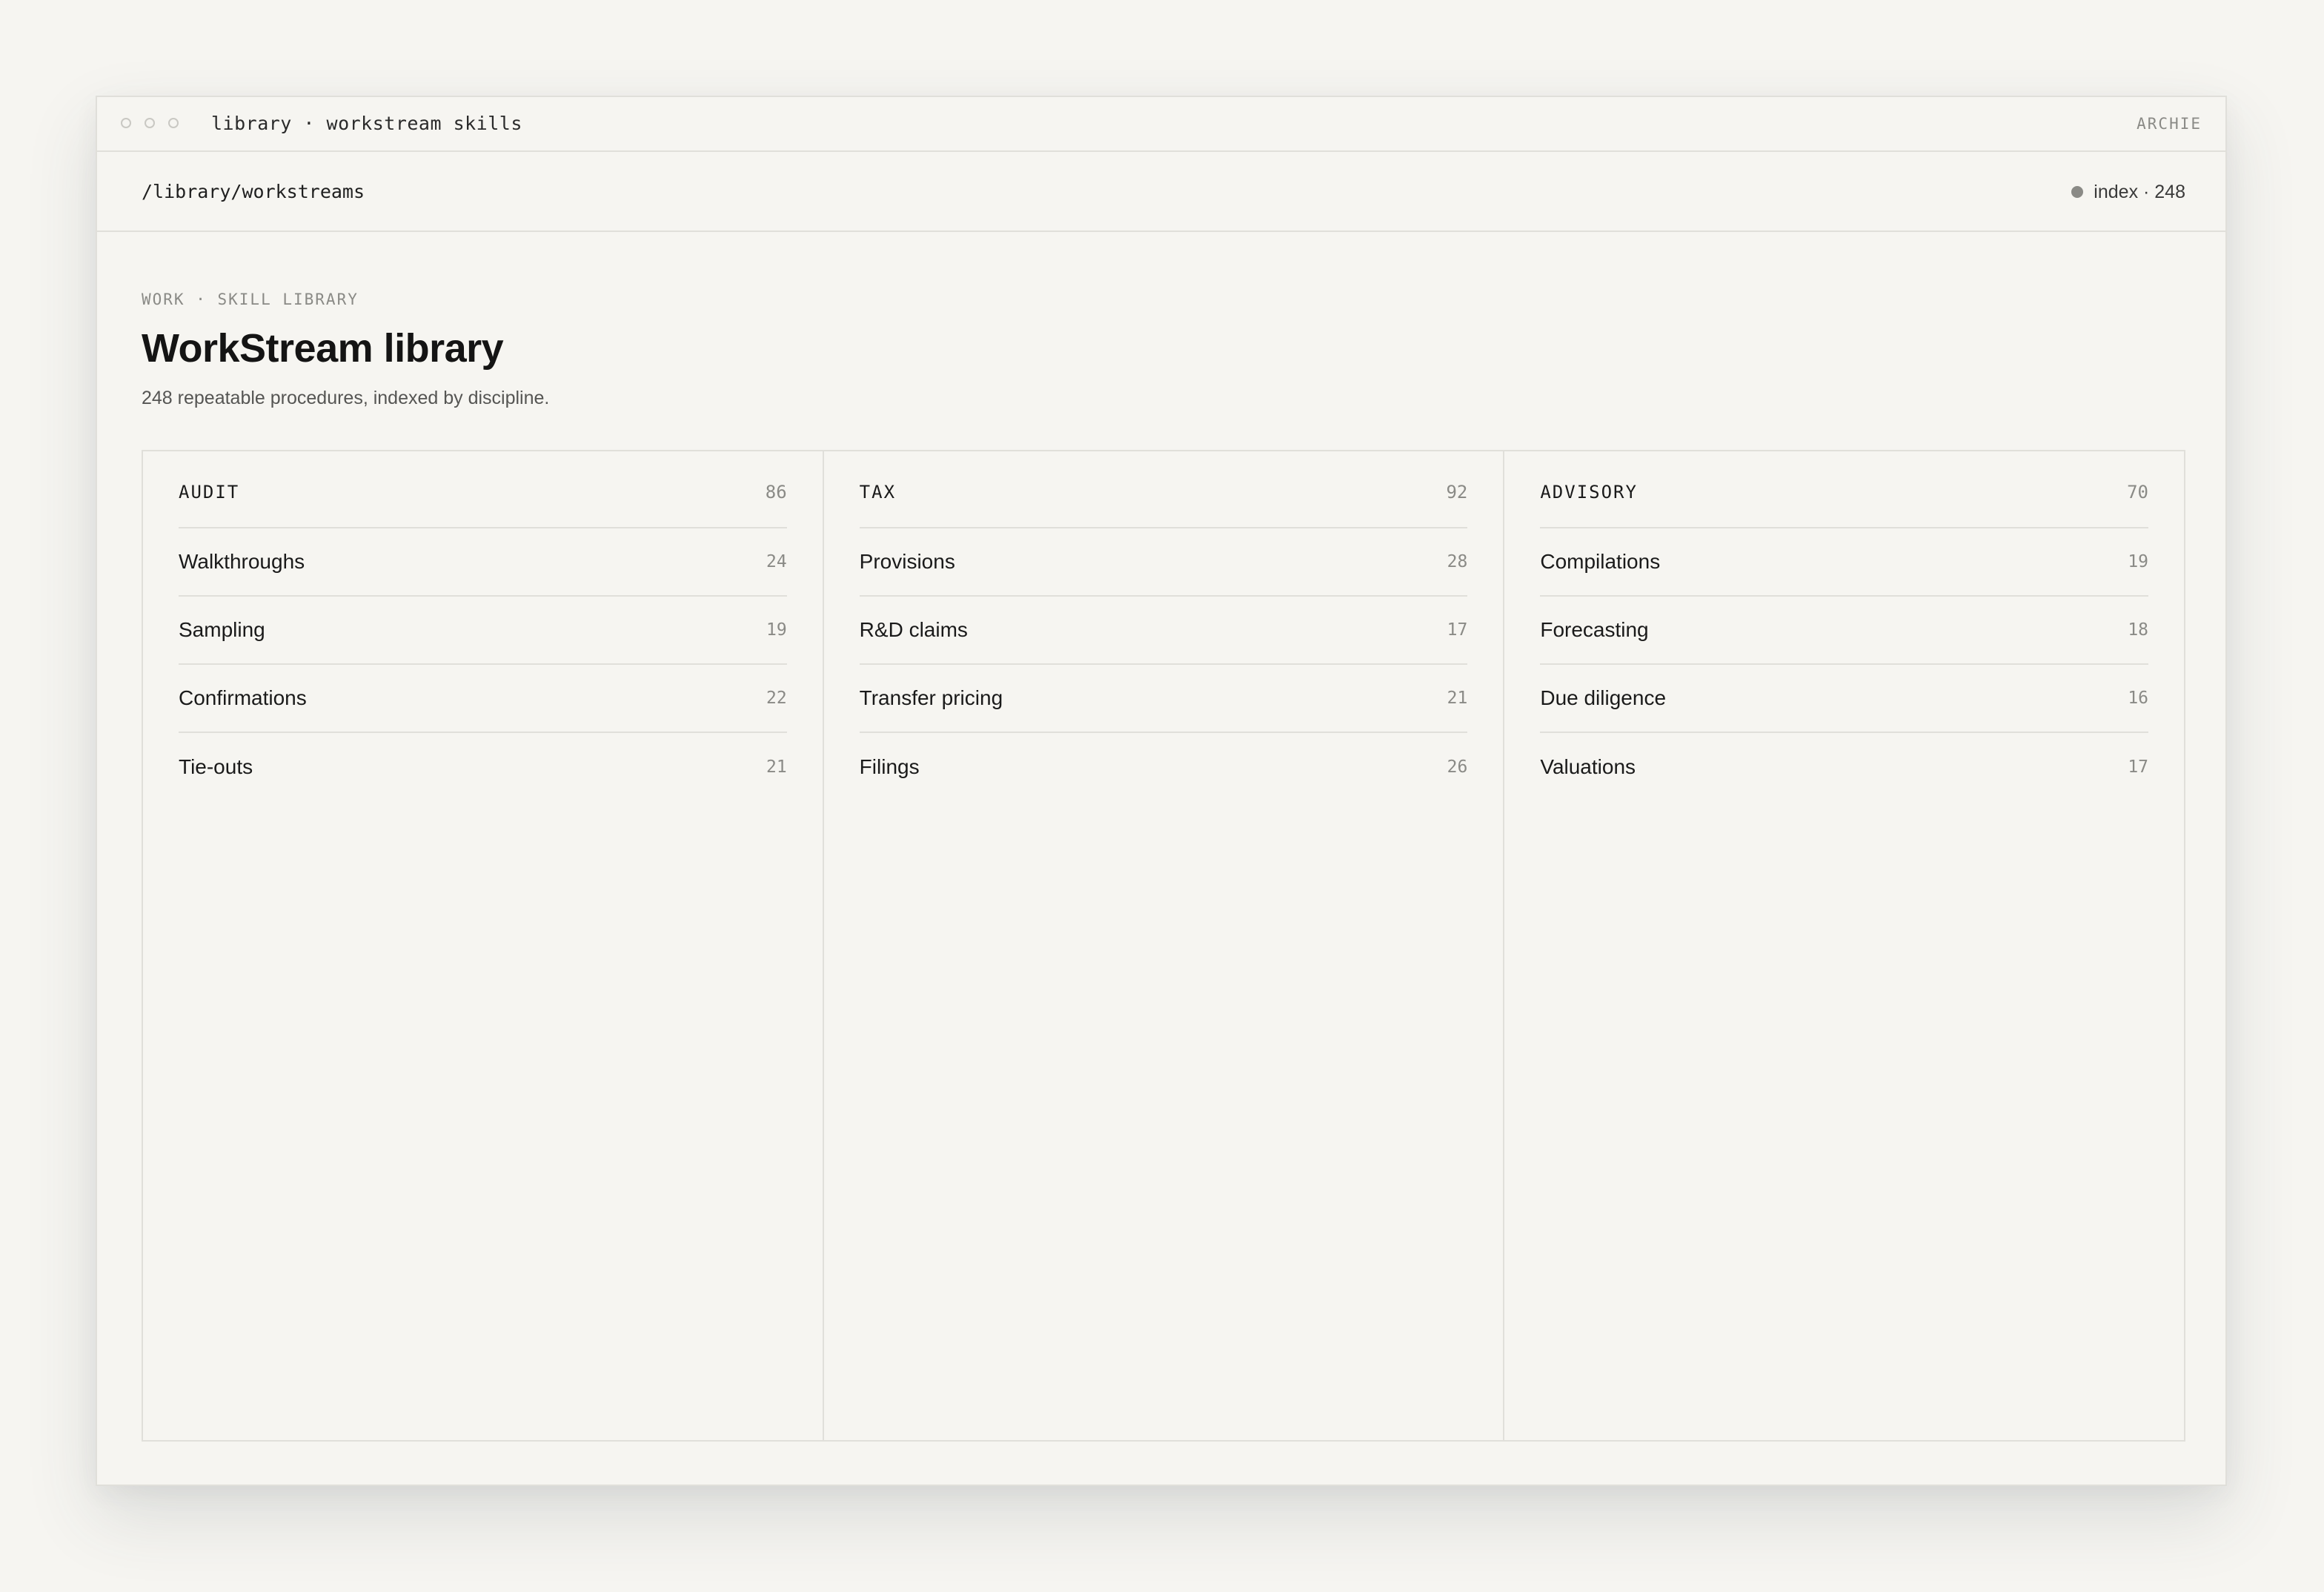 The image size is (2324, 1592). I want to click on list-item: Sampling 19, so click(483, 631).